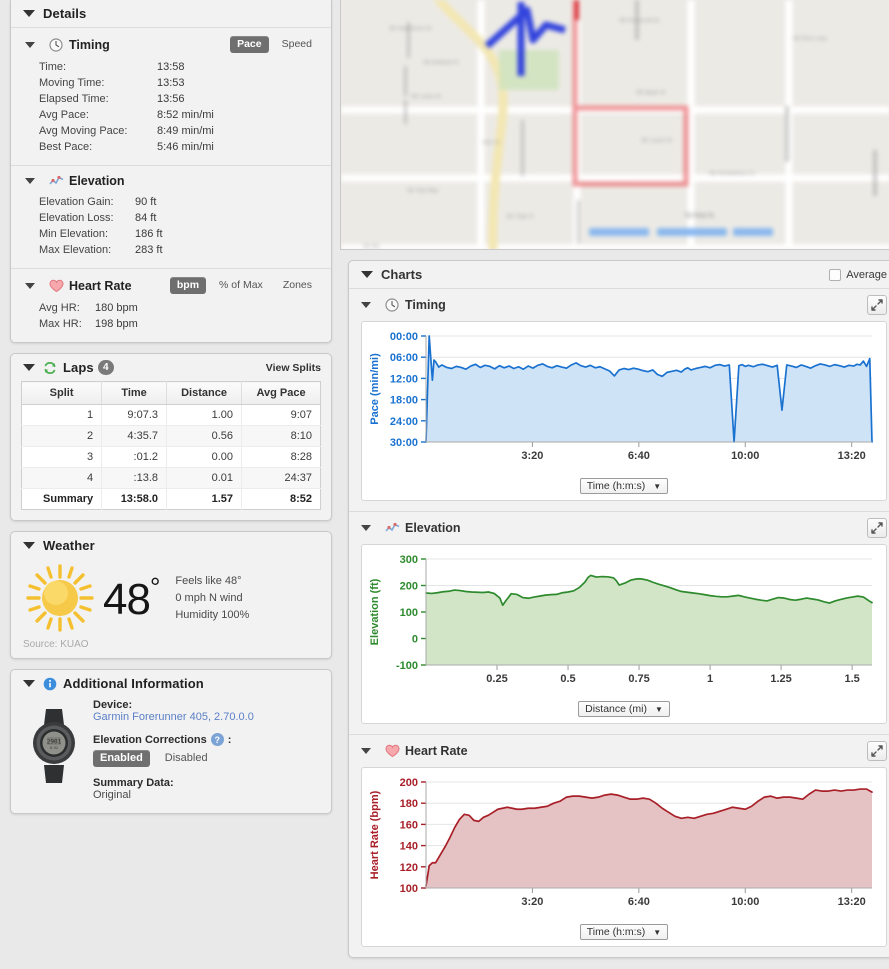 The width and height of the screenshot is (889, 969). I want to click on chart-timing-header: Timing, so click(624, 305).